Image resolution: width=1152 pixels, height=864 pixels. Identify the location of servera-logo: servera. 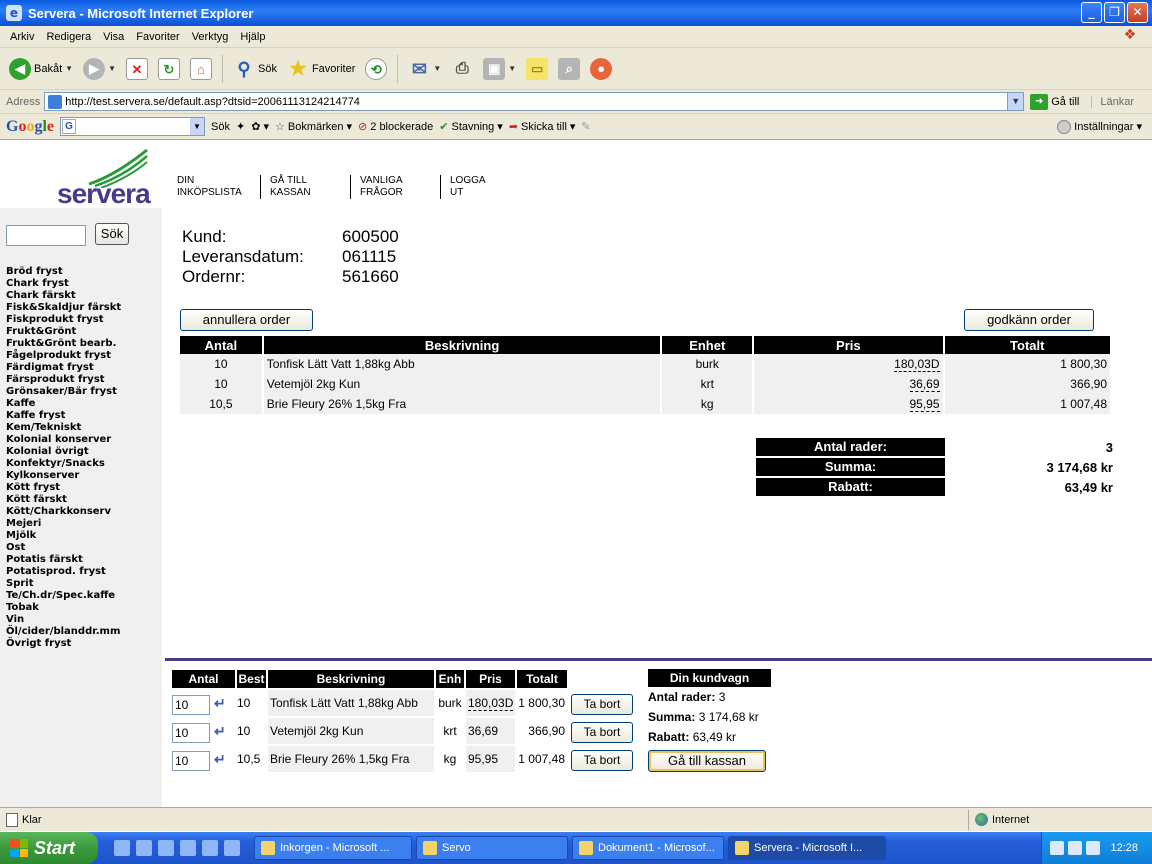
(107, 178).